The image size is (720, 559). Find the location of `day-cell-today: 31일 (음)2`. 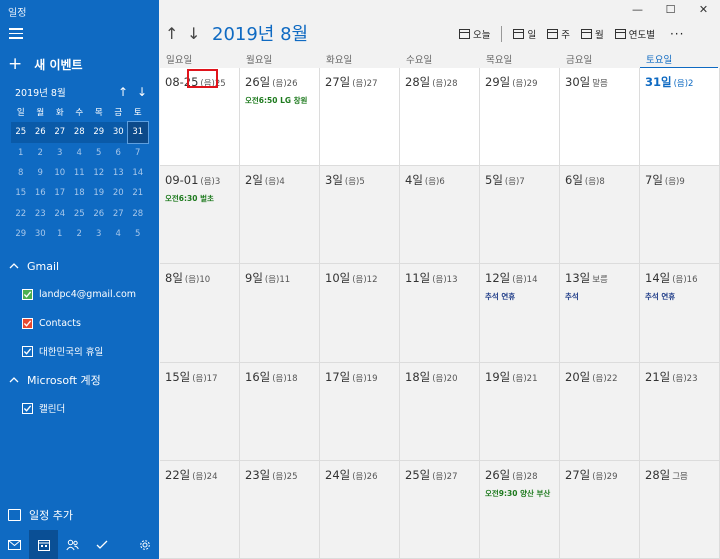

day-cell-today: 31일 (음)2 is located at coordinates (680, 117).